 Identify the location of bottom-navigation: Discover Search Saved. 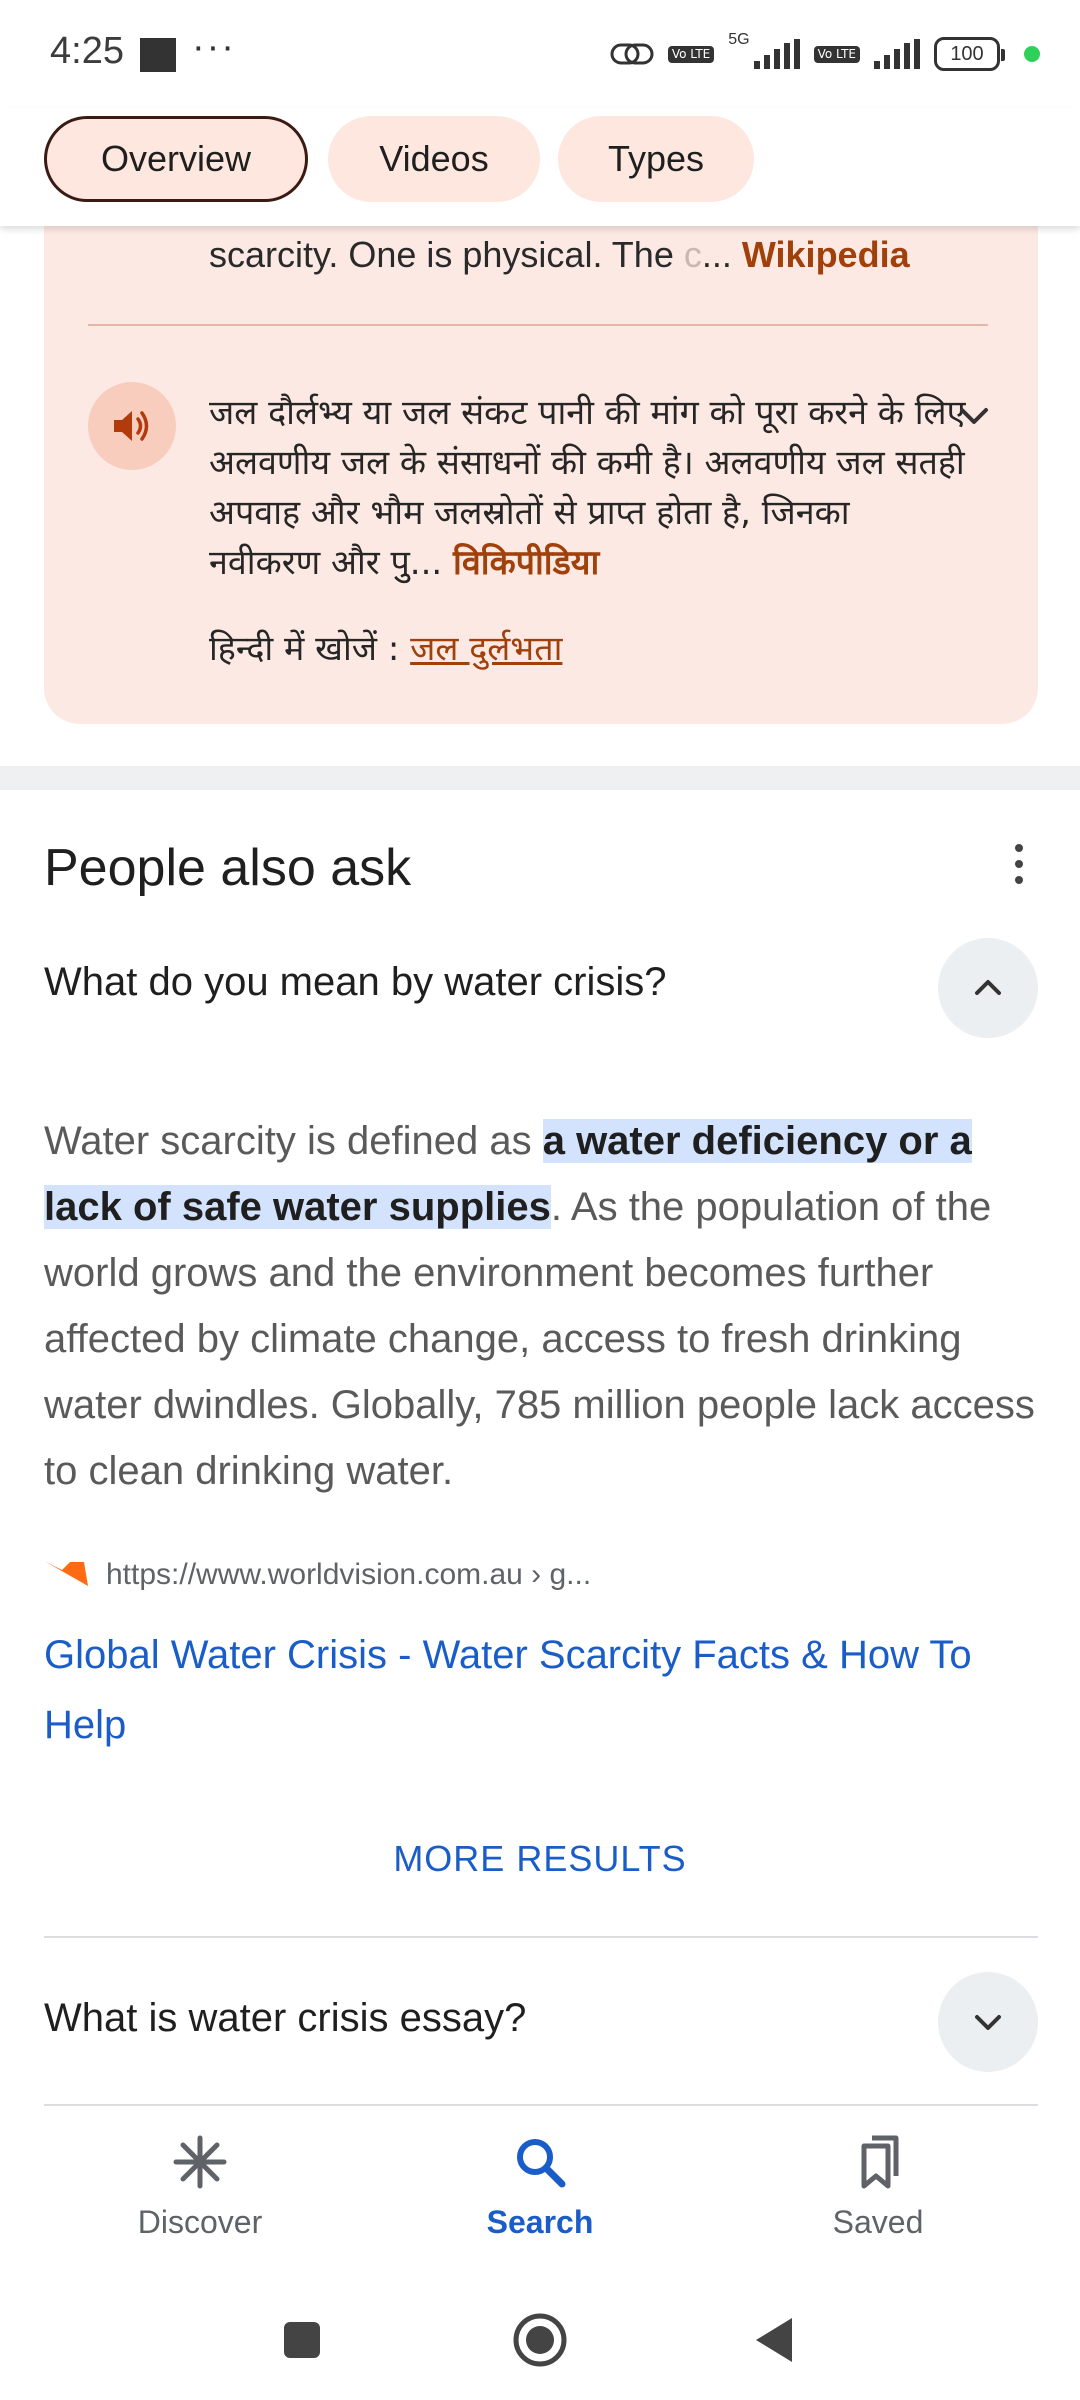
(540, 2196).